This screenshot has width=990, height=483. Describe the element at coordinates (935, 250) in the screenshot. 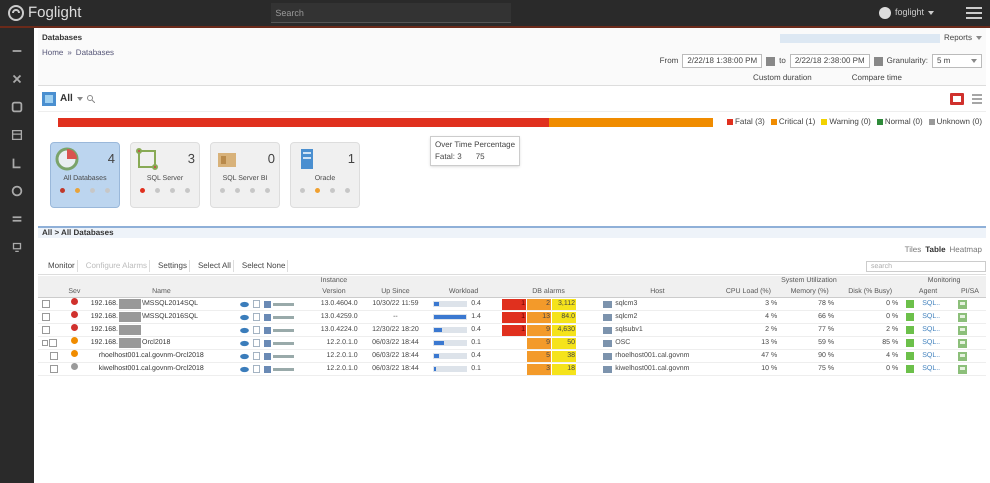

I see `view-tab: Table` at that location.